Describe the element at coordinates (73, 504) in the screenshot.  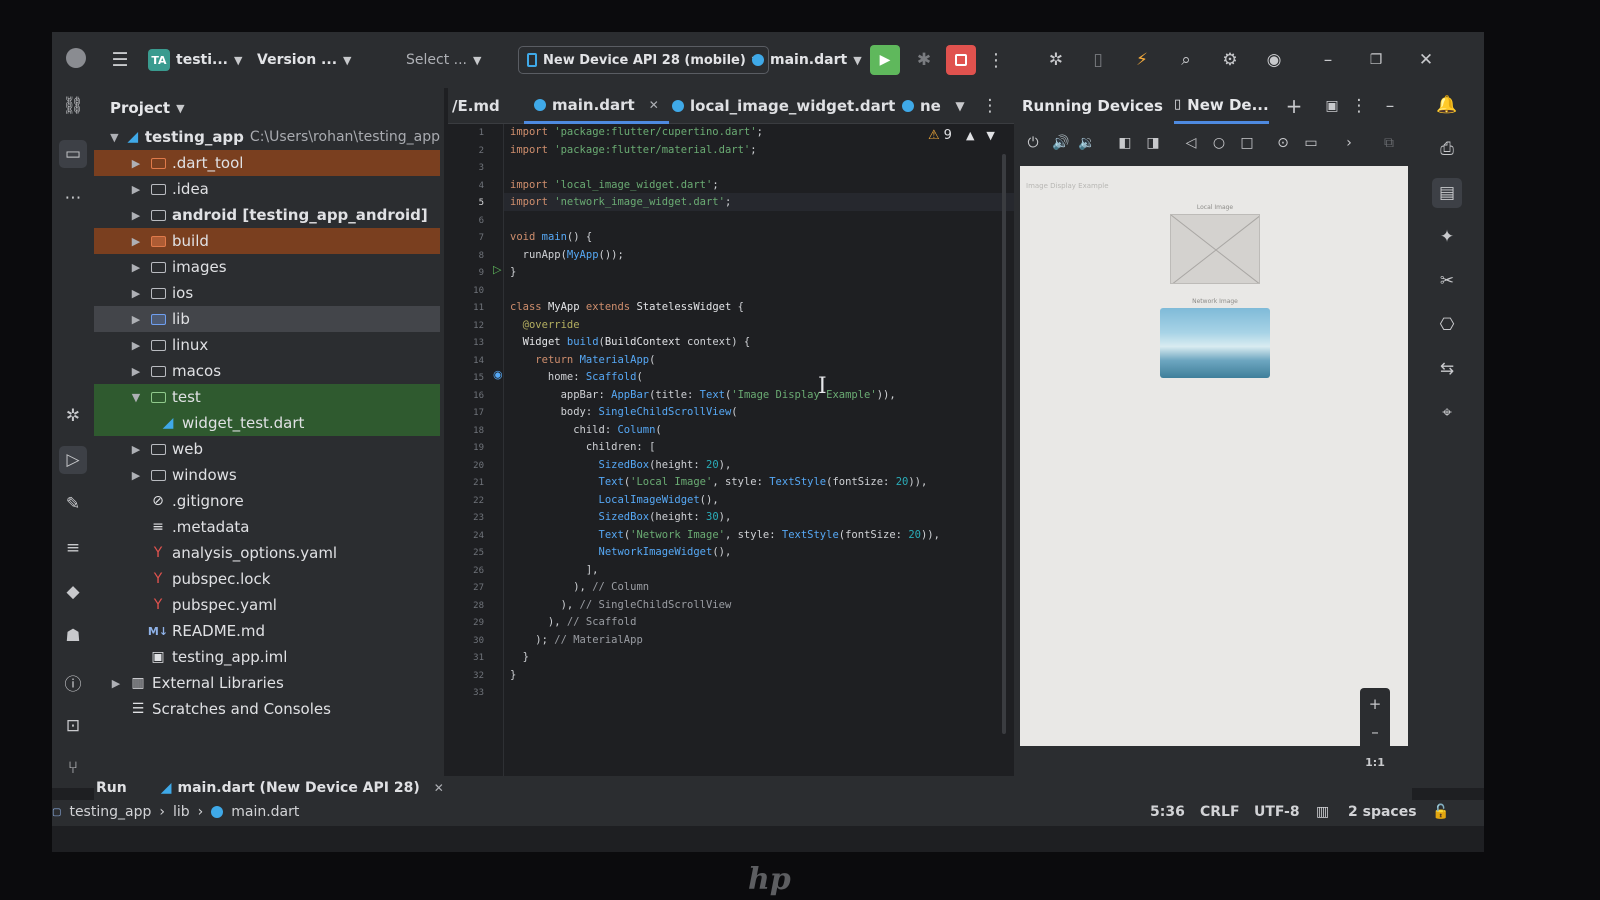
I see `flutter-inspector-icon: ✎` at that location.